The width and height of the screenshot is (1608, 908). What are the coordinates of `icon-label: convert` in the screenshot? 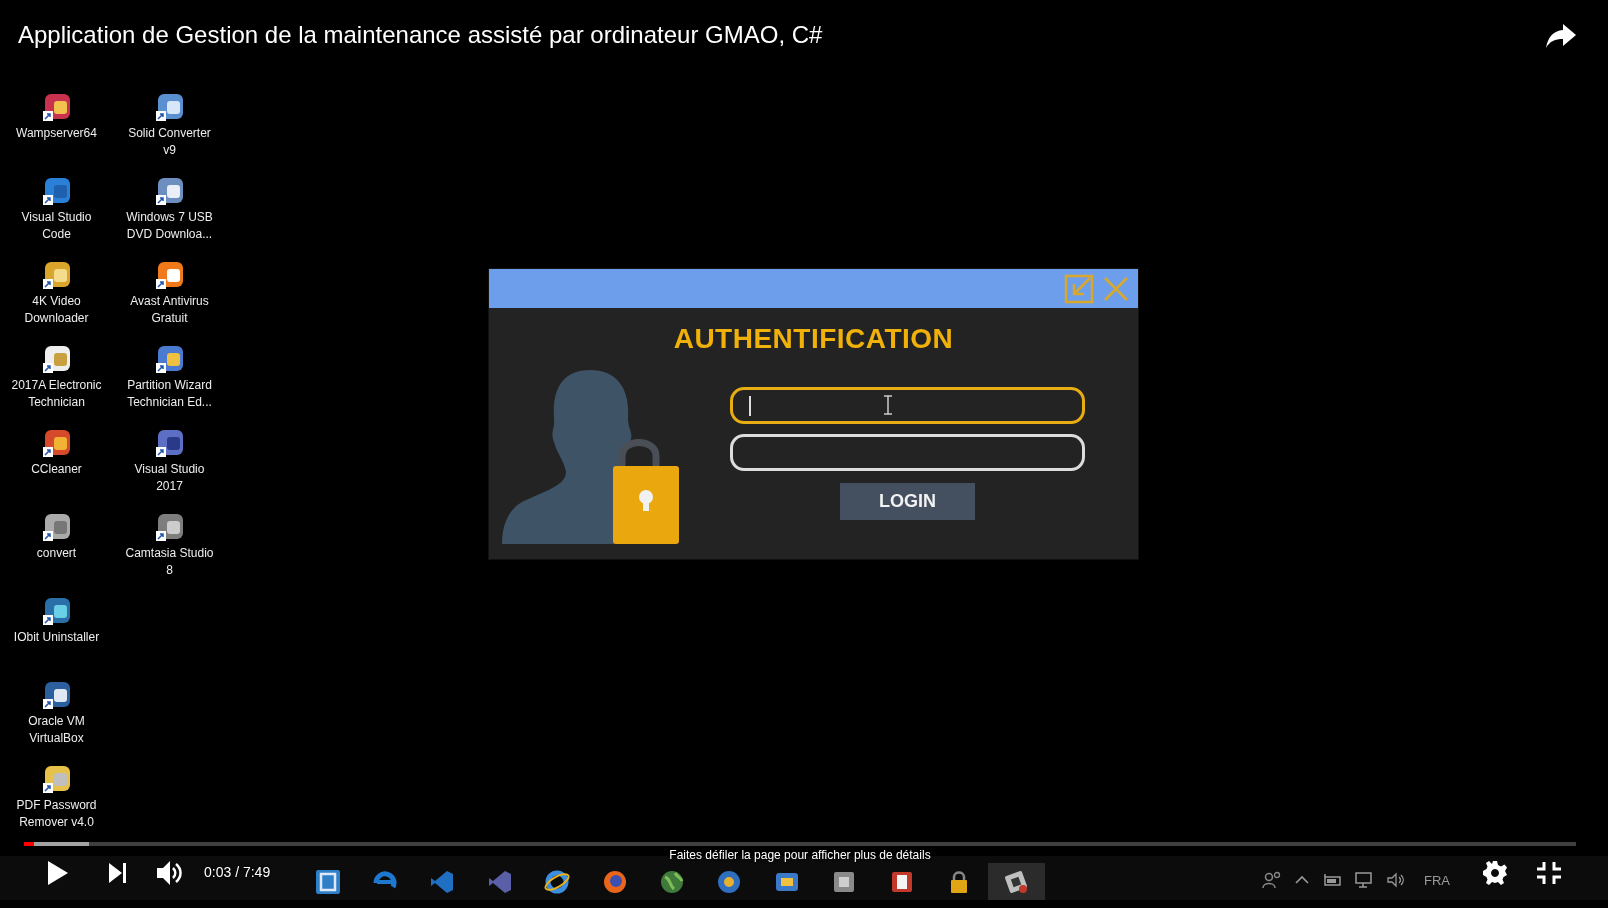 It's located at (56, 553).